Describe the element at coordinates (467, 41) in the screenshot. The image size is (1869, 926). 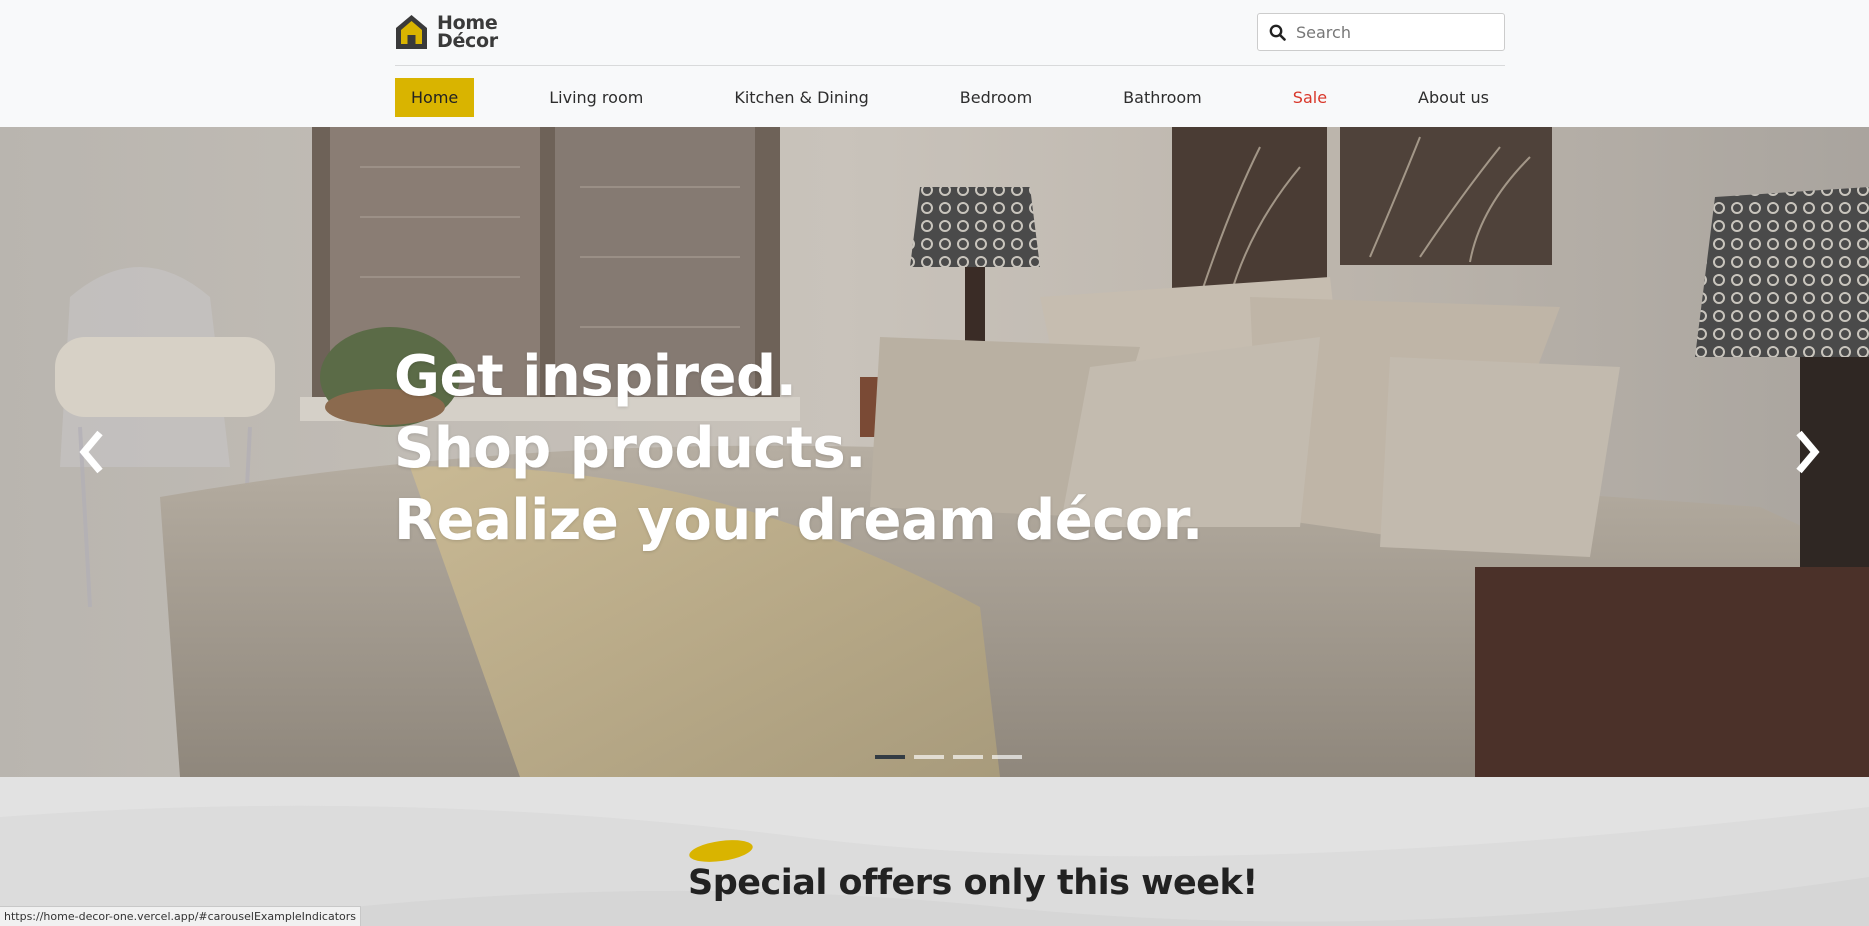
I see `brand-line-2: Décor` at that location.